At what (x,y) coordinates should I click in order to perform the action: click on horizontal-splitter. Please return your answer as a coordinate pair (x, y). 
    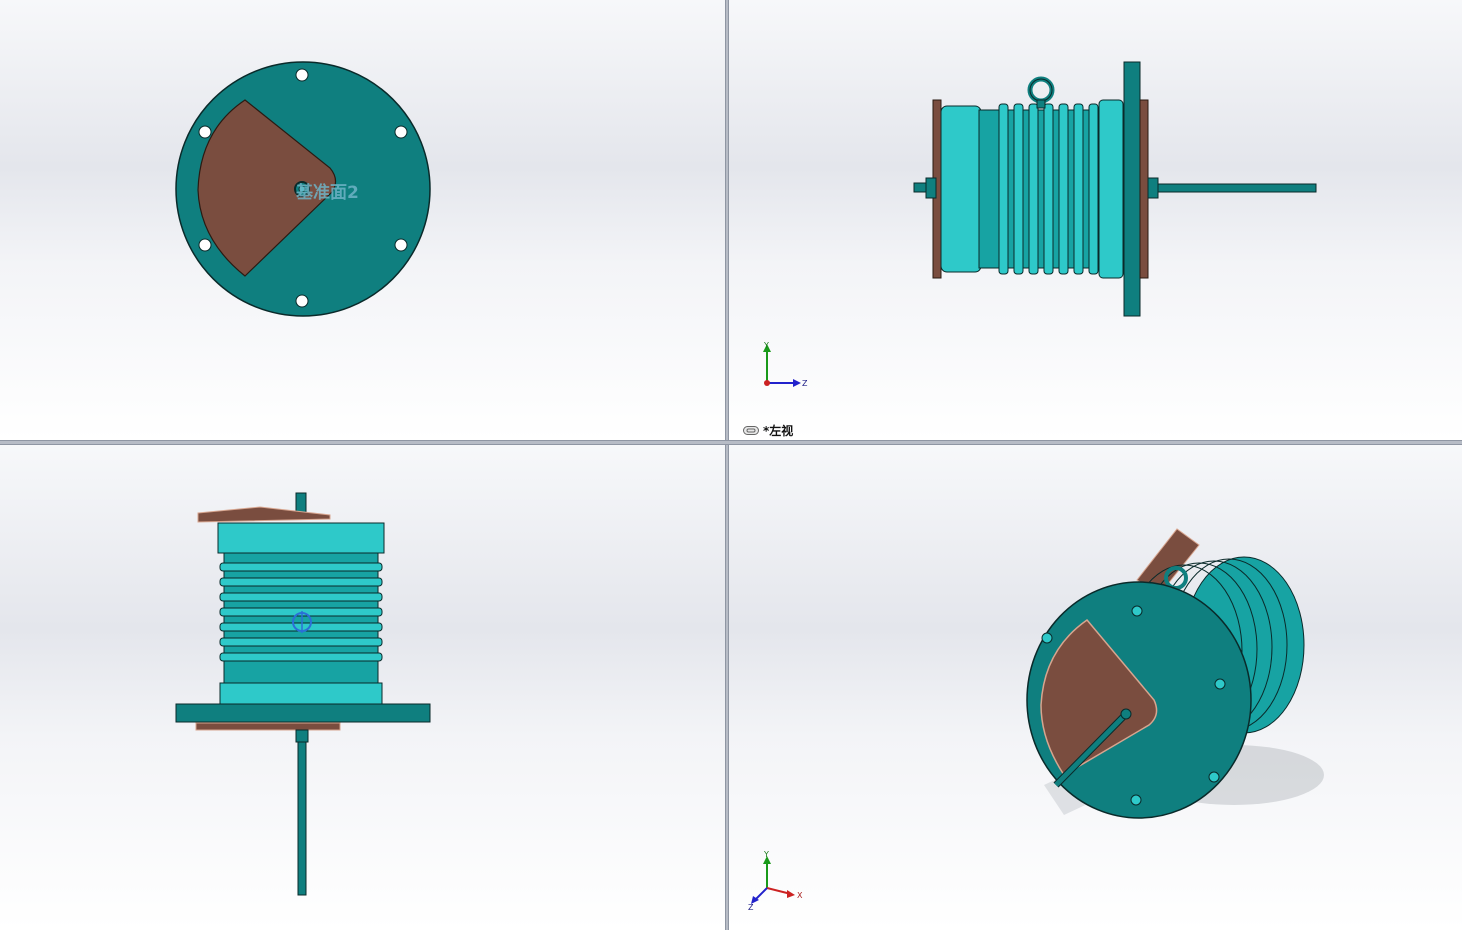
    Looking at the image, I should click on (731, 442).